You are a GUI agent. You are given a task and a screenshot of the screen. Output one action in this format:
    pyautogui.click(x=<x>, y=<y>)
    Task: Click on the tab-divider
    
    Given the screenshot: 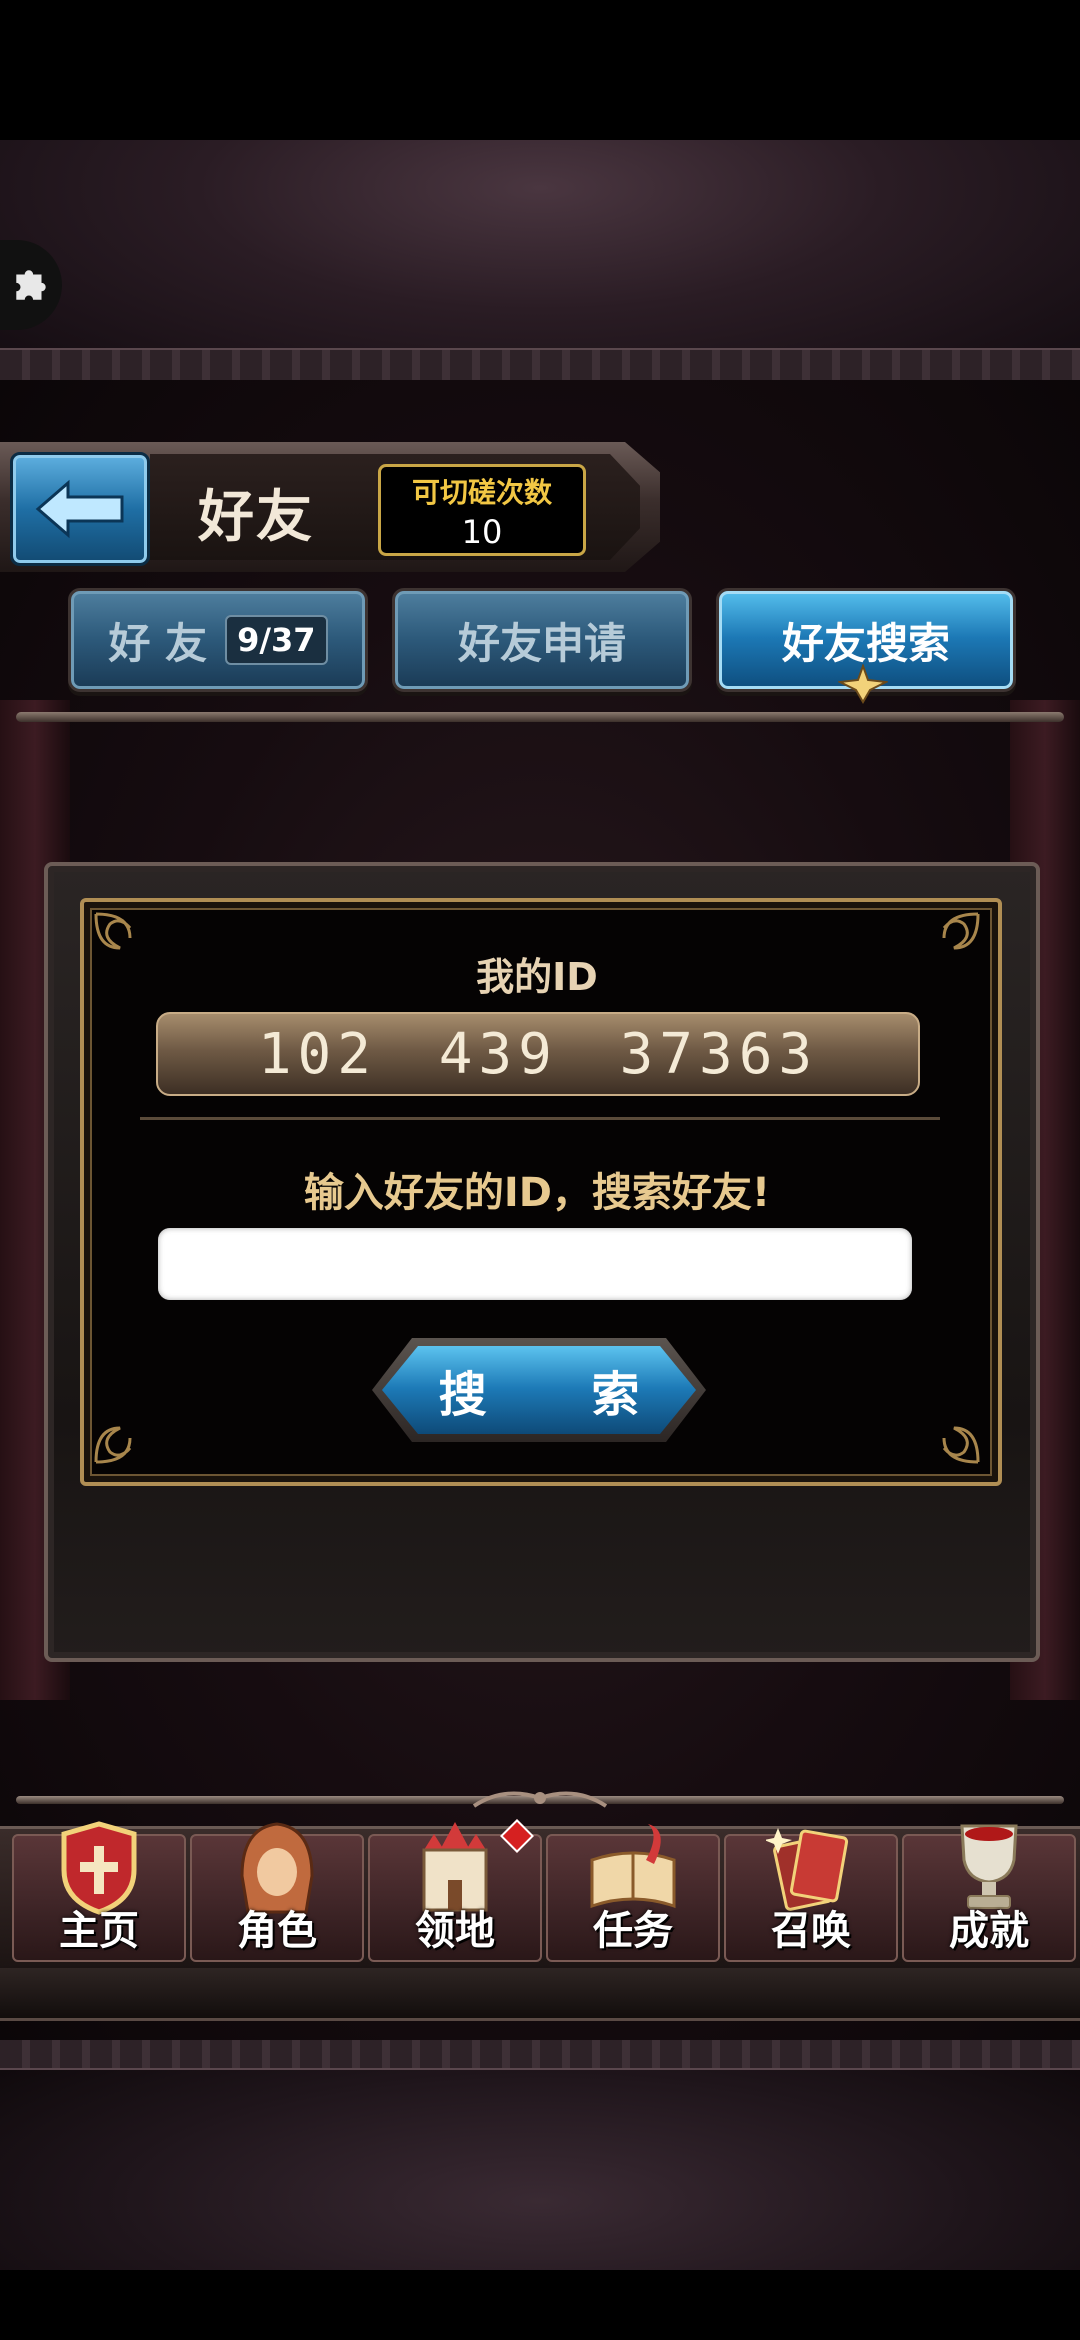 What is the action you would take?
    pyautogui.click(x=540, y=717)
    